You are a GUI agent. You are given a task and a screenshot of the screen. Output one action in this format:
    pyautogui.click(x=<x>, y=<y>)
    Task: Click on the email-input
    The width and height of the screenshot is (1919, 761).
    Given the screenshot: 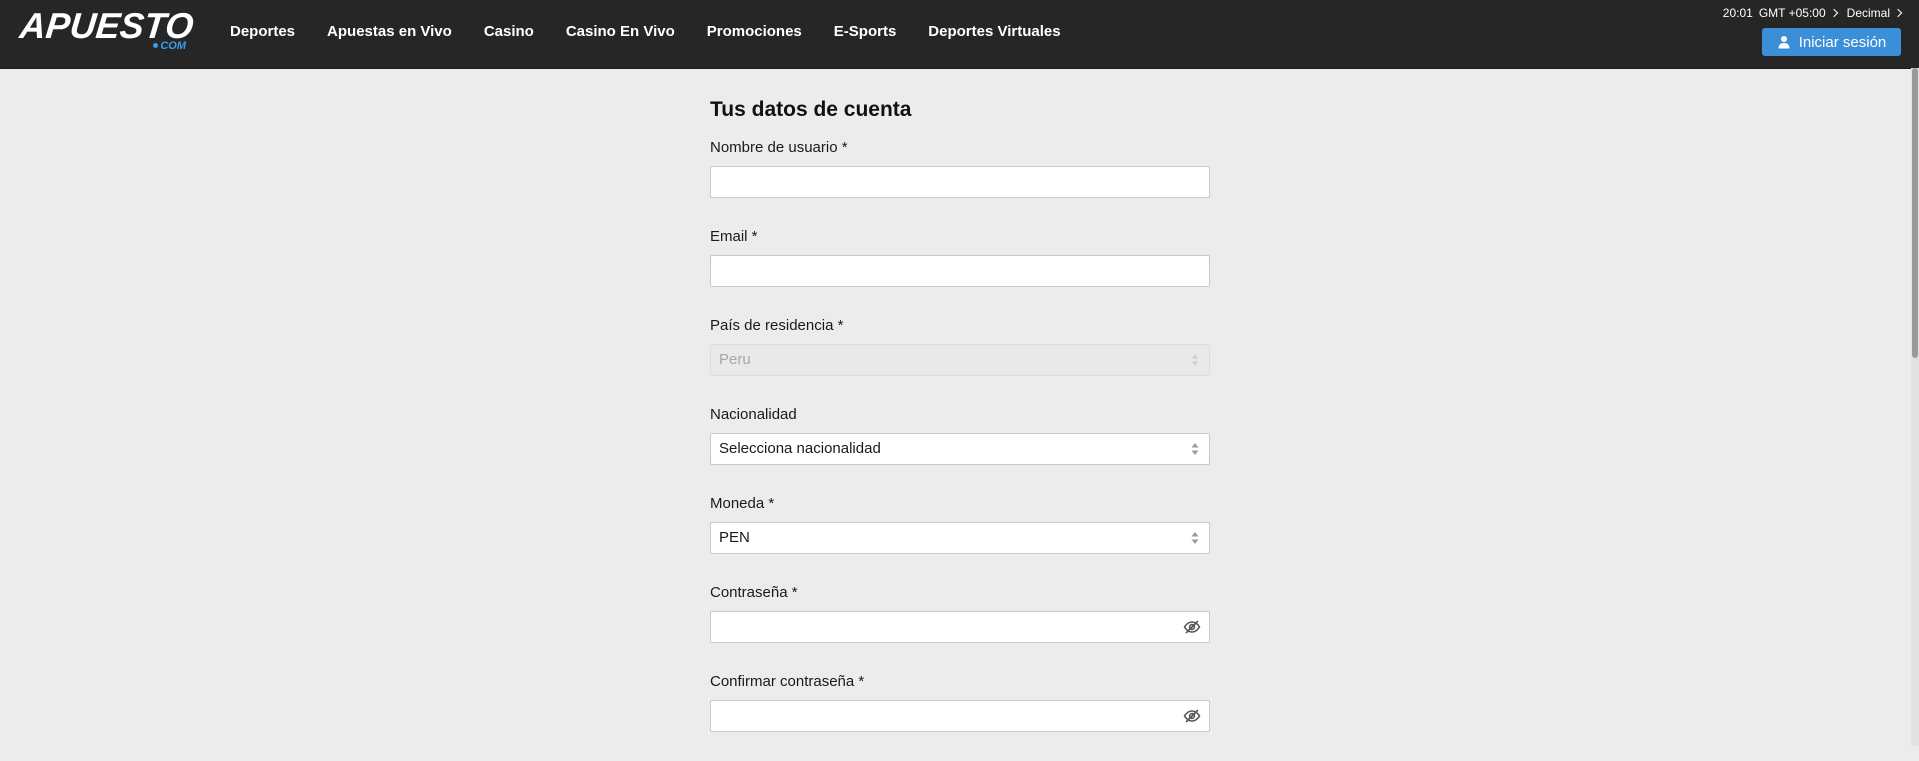 What is the action you would take?
    pyautogui.click(x=960, y=271)
    